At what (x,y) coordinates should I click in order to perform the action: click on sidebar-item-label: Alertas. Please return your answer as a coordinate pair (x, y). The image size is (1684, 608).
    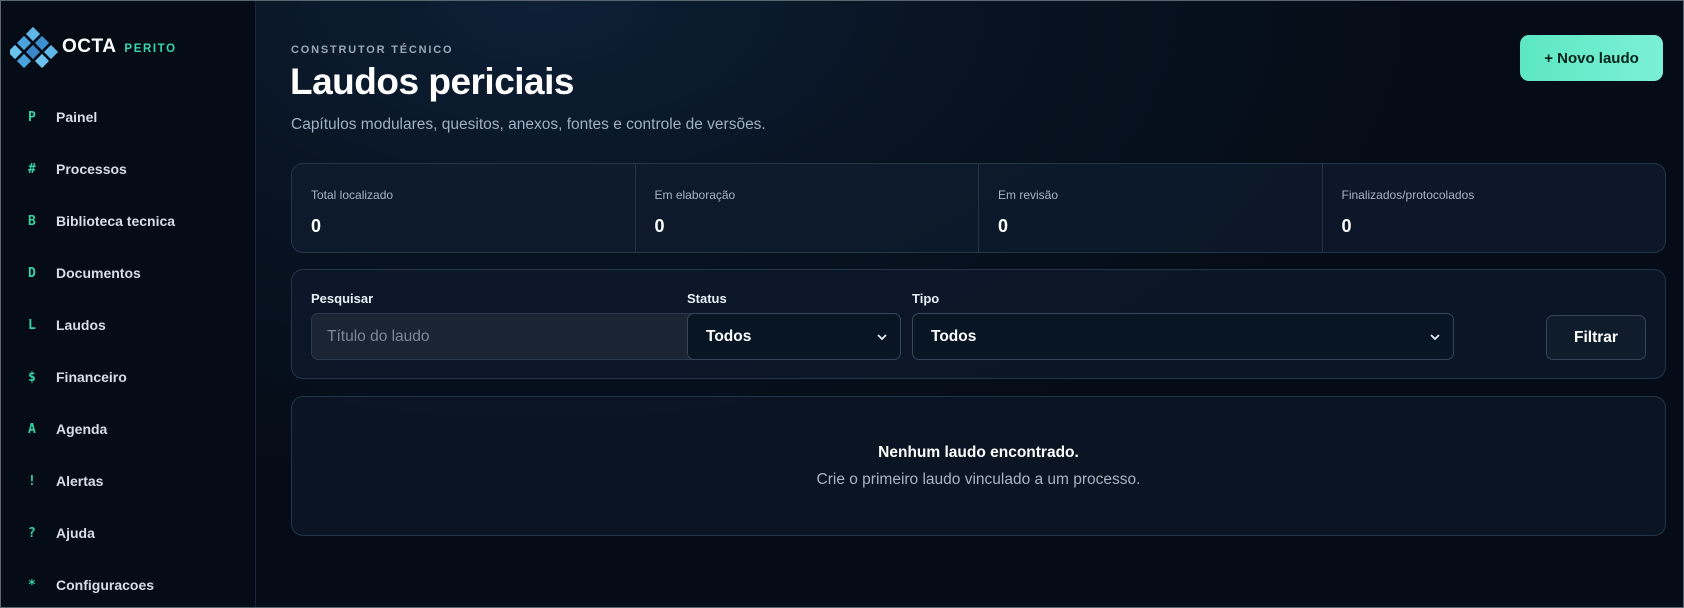
    Looking at the image, I should click on (80, 481).